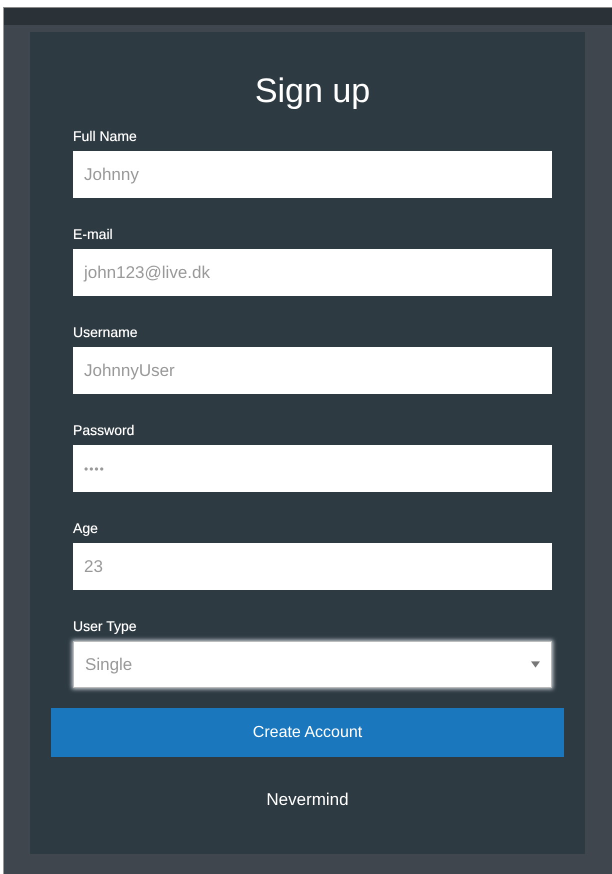 The image size is (612, 874). What do you see at coordinates (85, 528) in the screenshot?
I see `field-label: Age` at bounding box center [85, 528].